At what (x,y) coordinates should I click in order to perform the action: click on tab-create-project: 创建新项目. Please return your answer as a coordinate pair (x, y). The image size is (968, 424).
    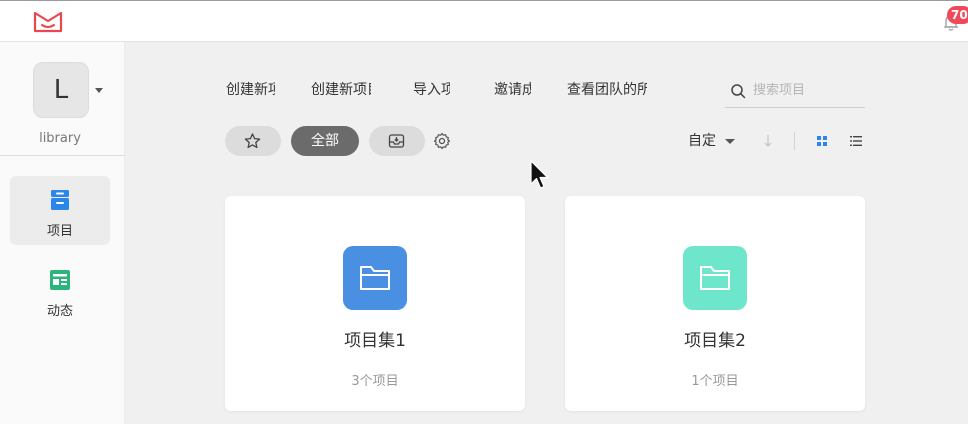
    Looking at the image, I should click on (341, 90).